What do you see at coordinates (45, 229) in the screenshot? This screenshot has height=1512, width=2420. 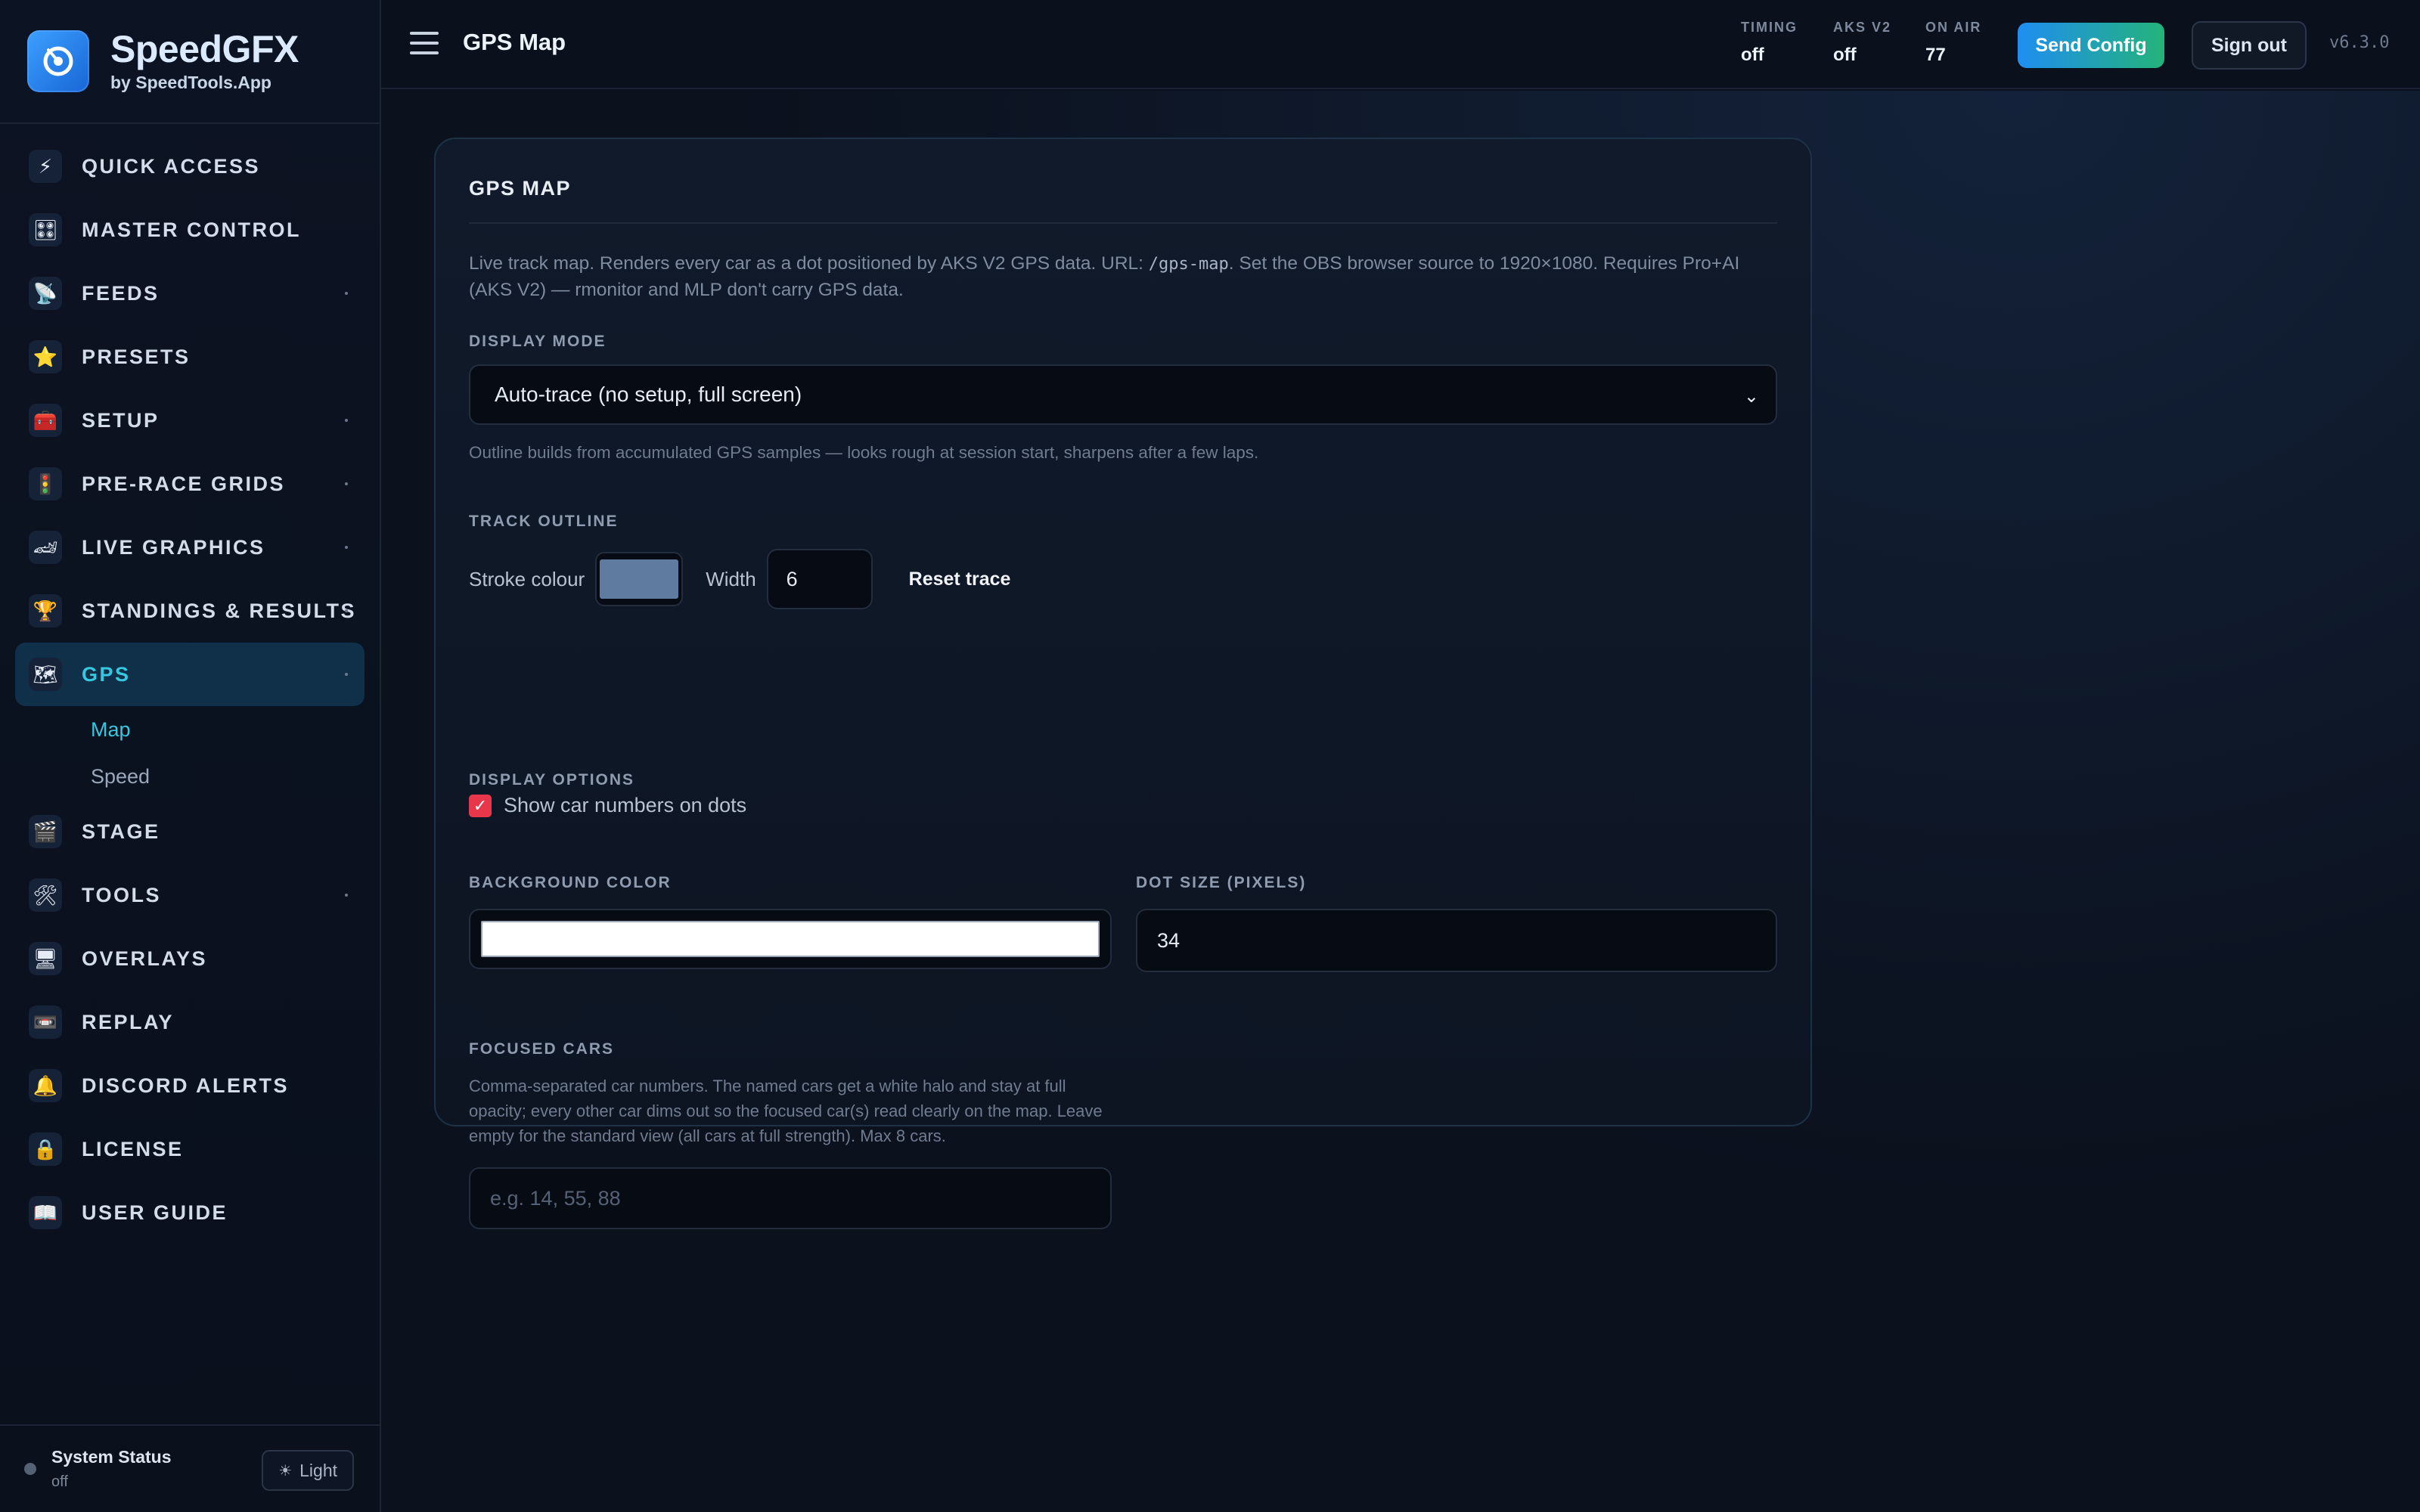 I see `control-knobs-icon: 🎛` at bounding box center [45, 229].